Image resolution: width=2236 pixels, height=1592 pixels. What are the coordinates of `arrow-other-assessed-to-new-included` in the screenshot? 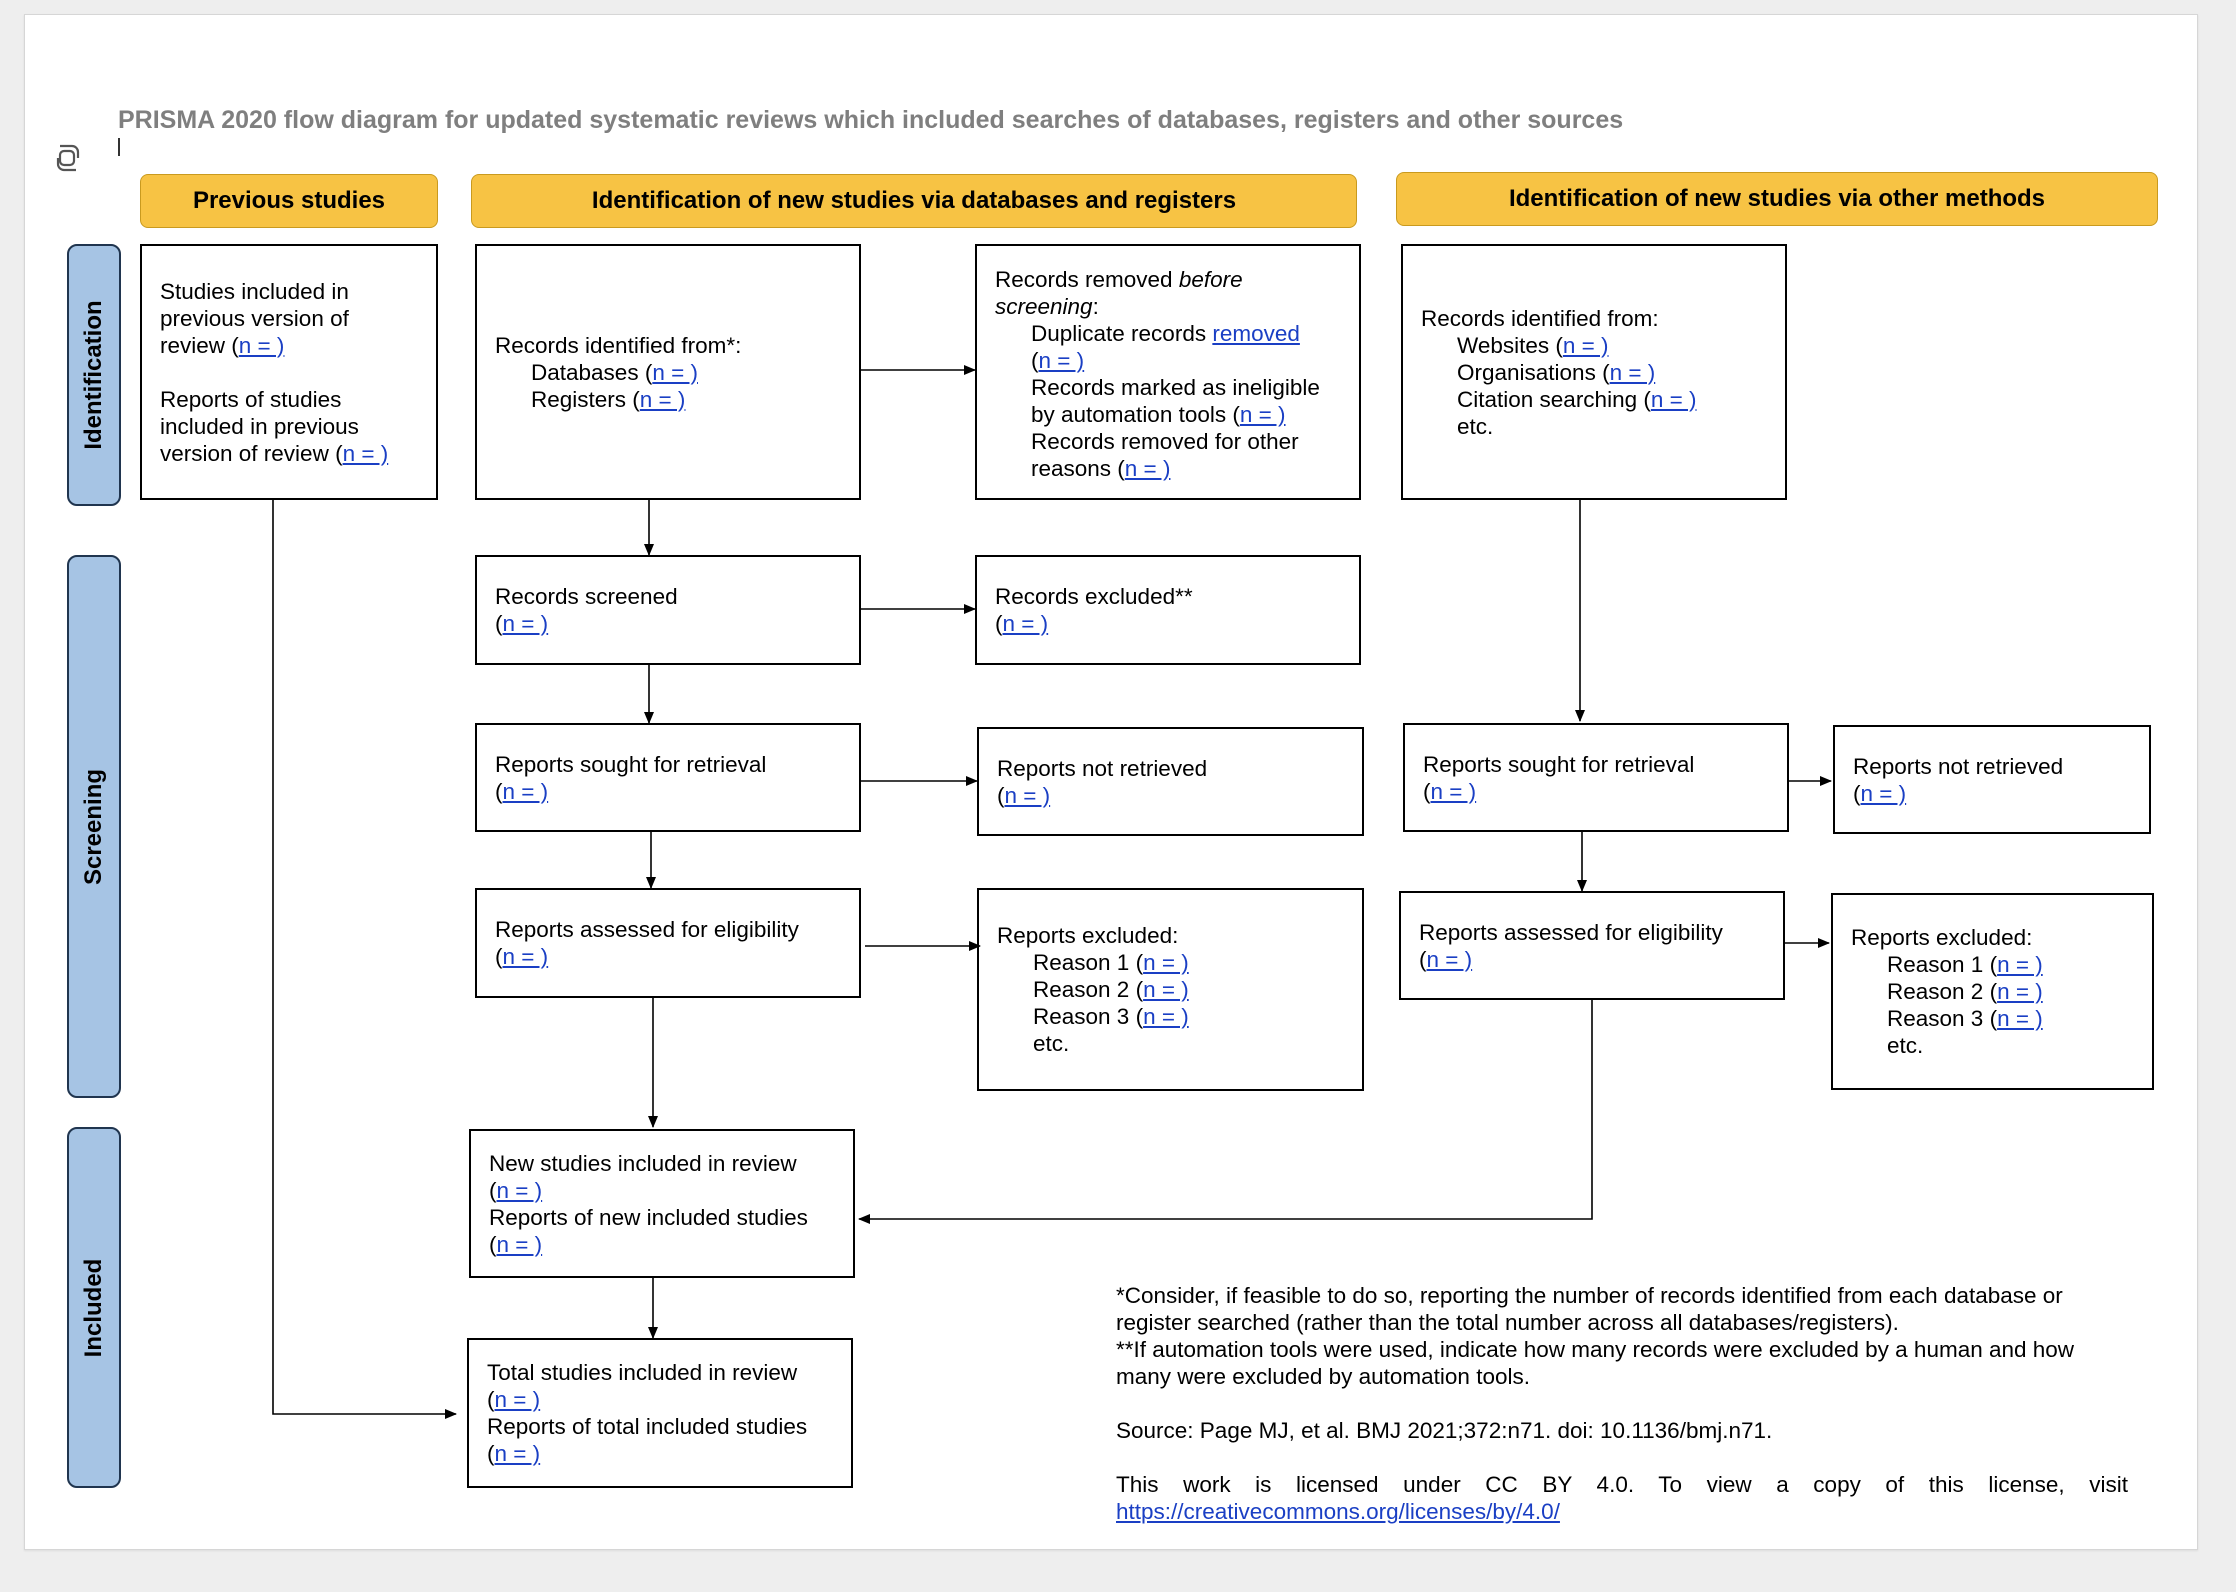 It's located at (1225, 1112).